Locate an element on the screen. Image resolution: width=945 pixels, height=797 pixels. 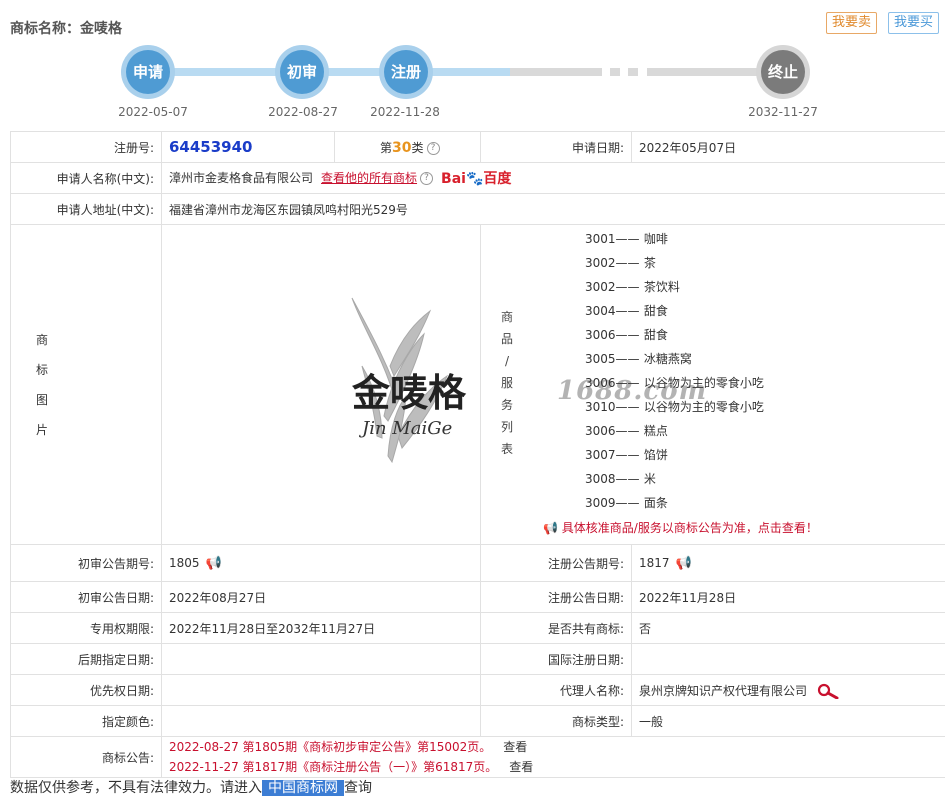
logo-cell: 金唛格 Jin MaiGe 1688.com is located at coordinates (321, 385).